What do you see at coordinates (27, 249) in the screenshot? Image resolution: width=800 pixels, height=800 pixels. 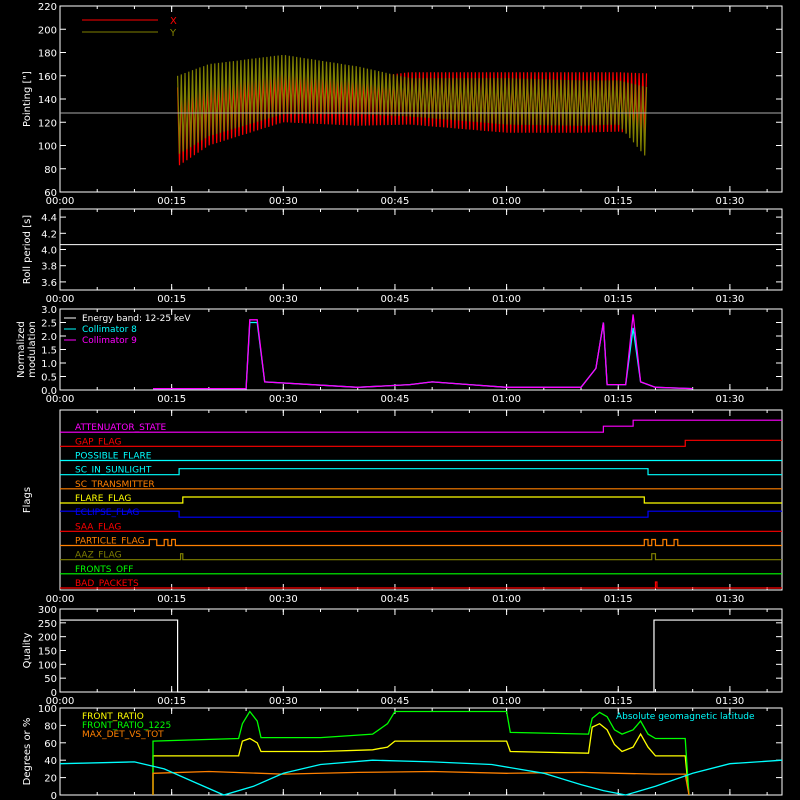 I see `y-axis-label: Roll period [s]` at bounding box center [27, 249].